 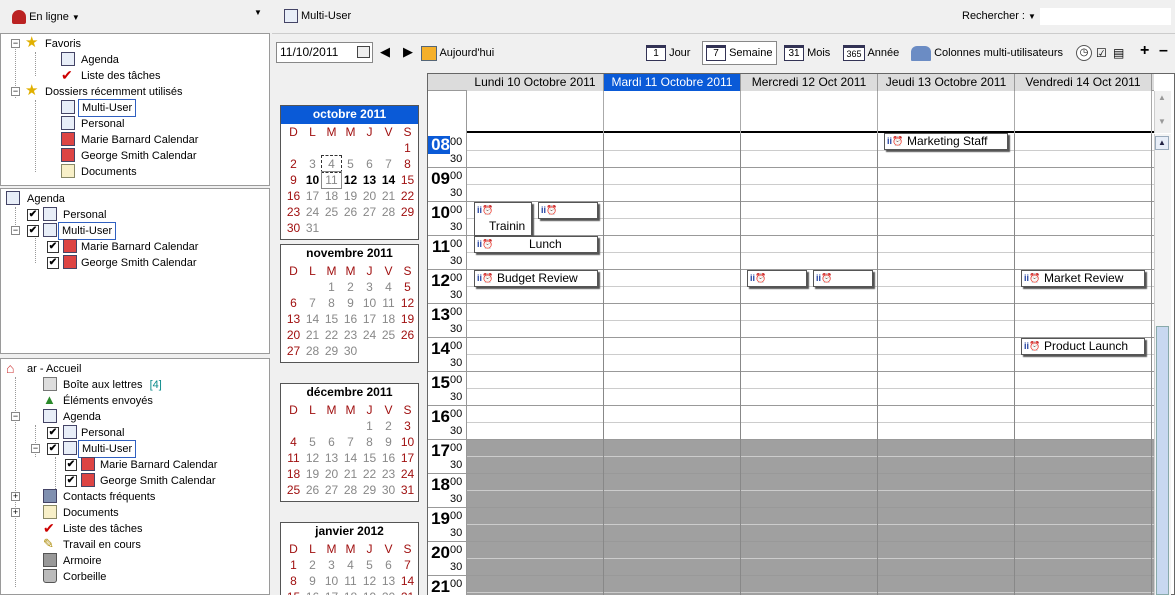 What do you see at coordinates (15, 91) in the screenshot?
I see `collapse-recent-toggle: −` at bounding box center [15, 91].